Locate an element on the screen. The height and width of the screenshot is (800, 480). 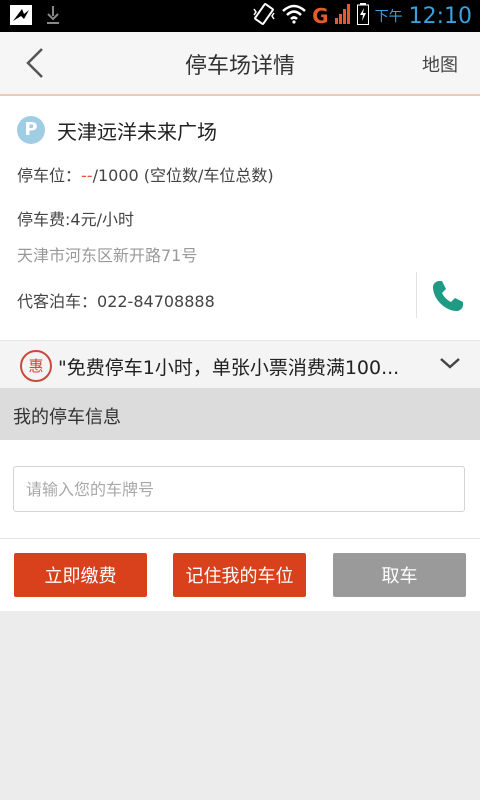
valet-line: 代客泊车：022-84708888 is located at coordinates (116, 300).